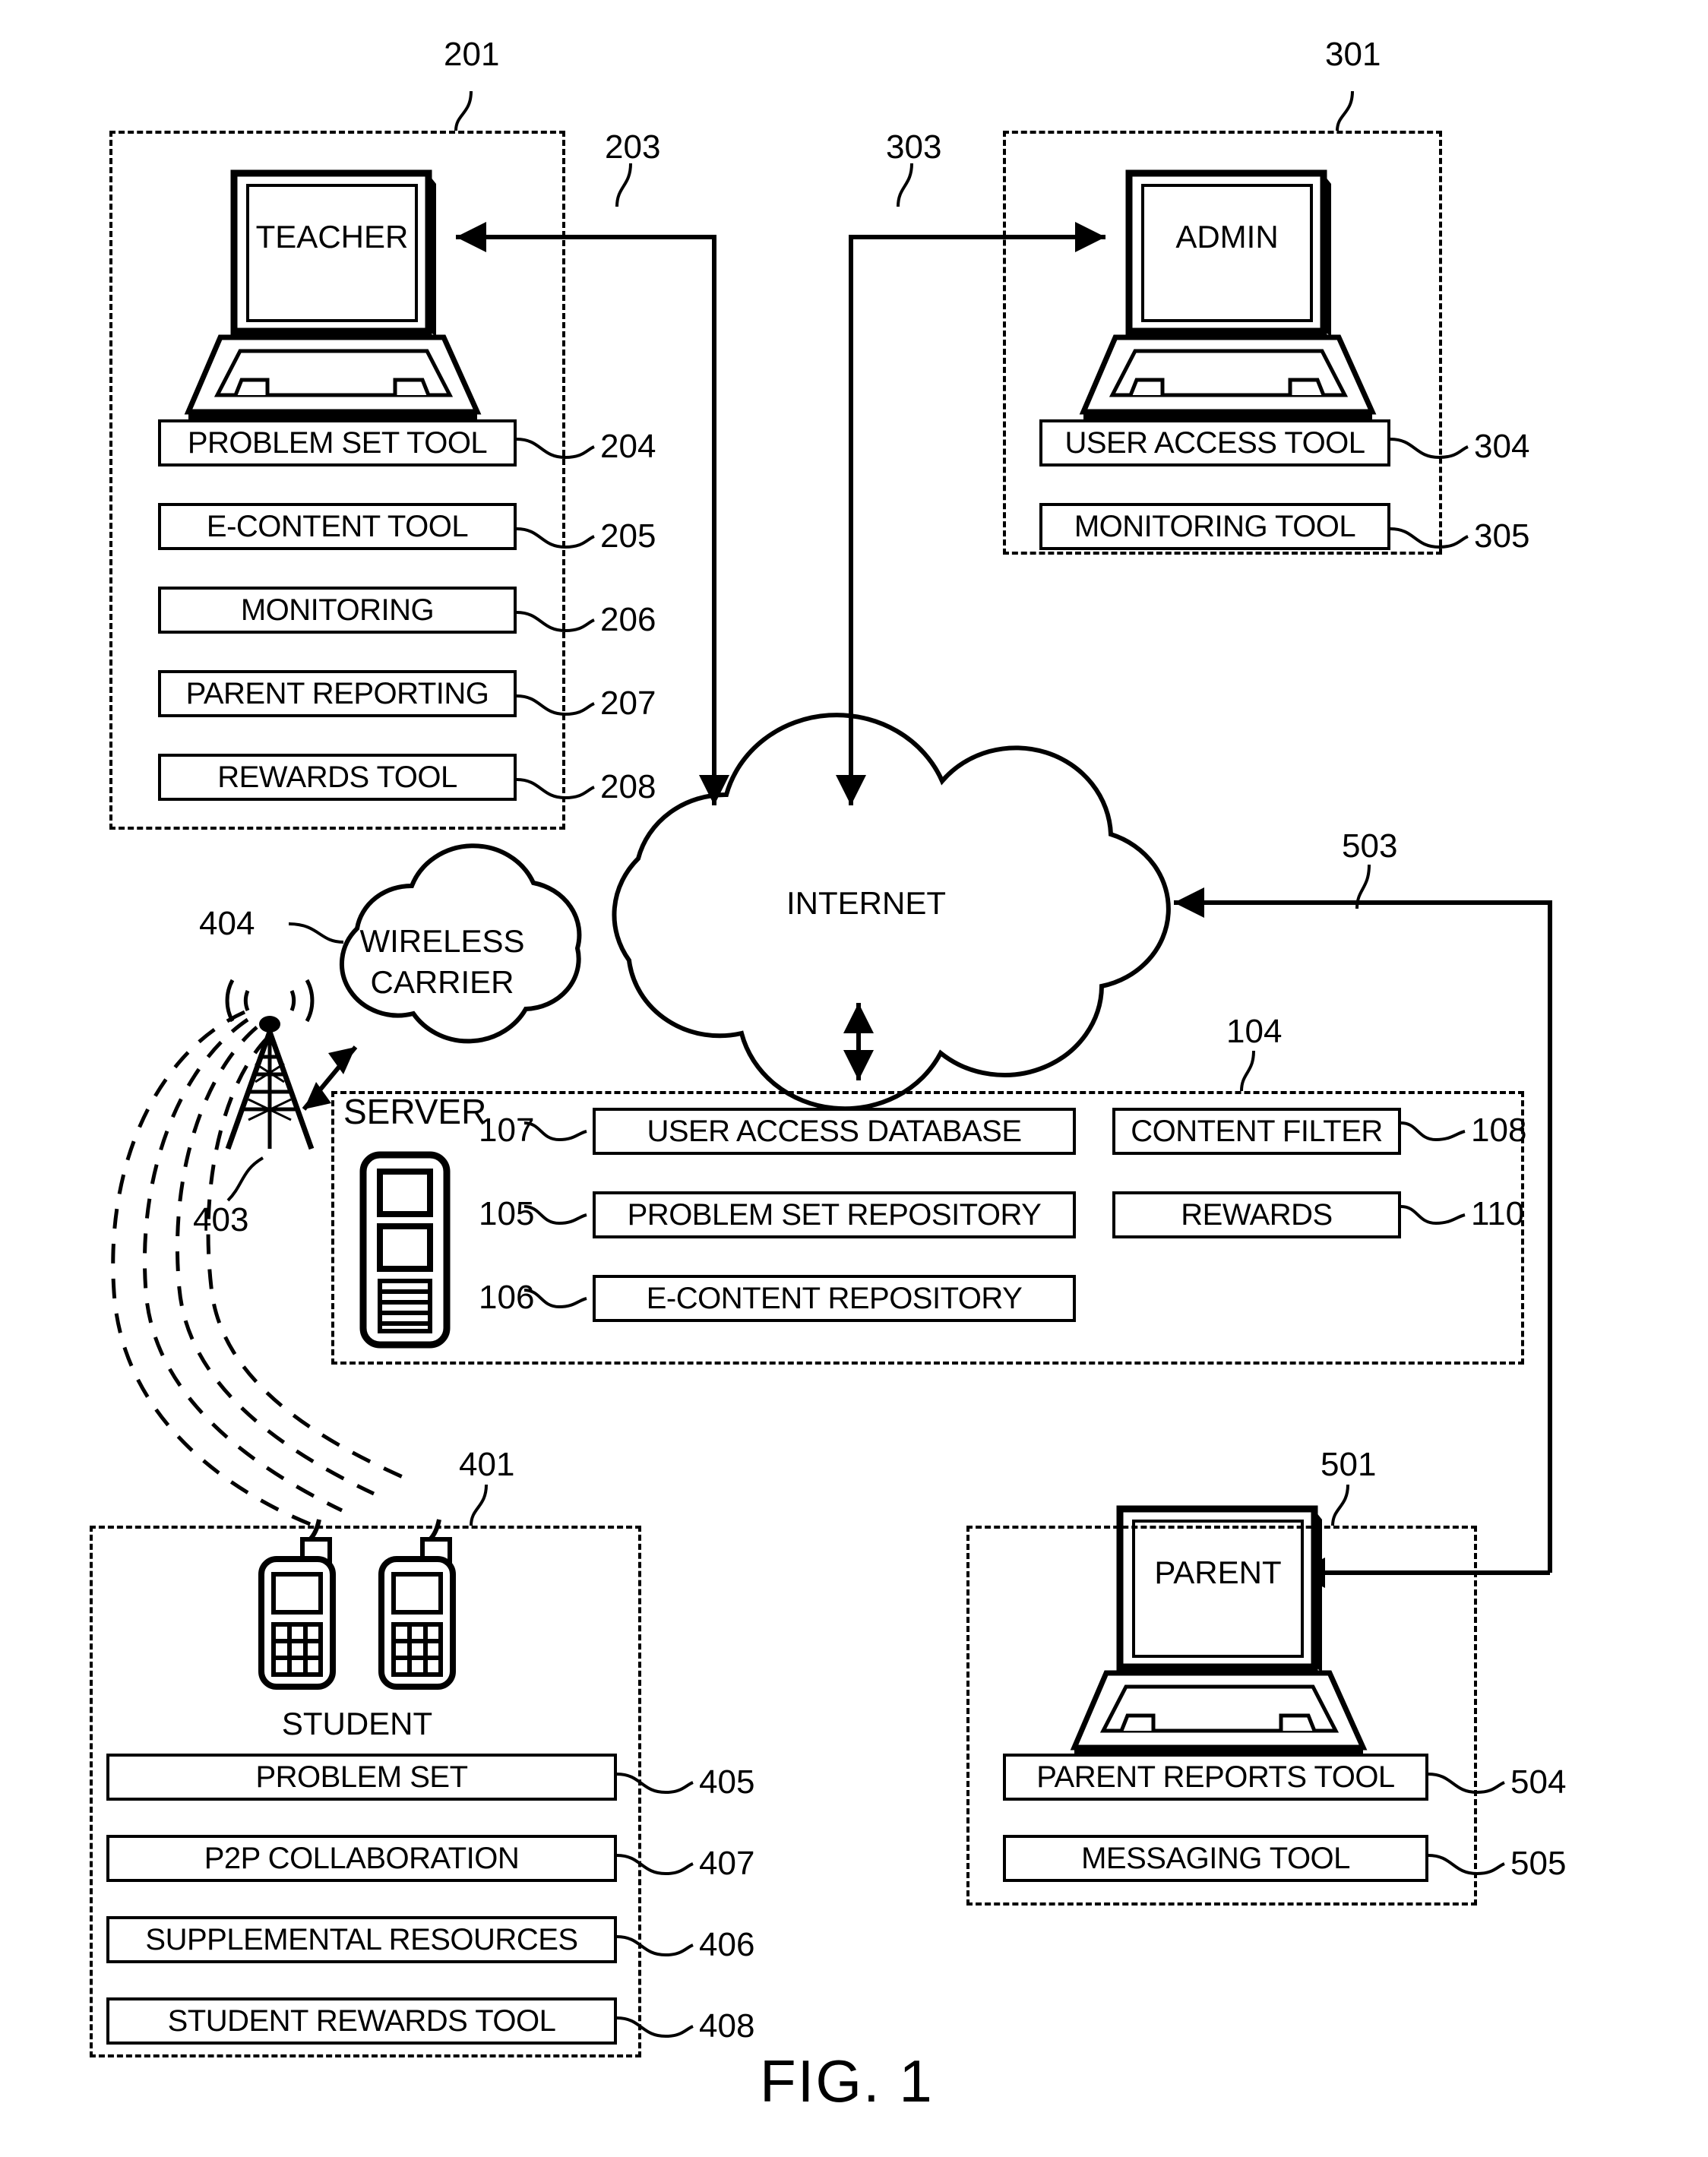  I want to click on ref-number-205: 205, so click(628, 536).